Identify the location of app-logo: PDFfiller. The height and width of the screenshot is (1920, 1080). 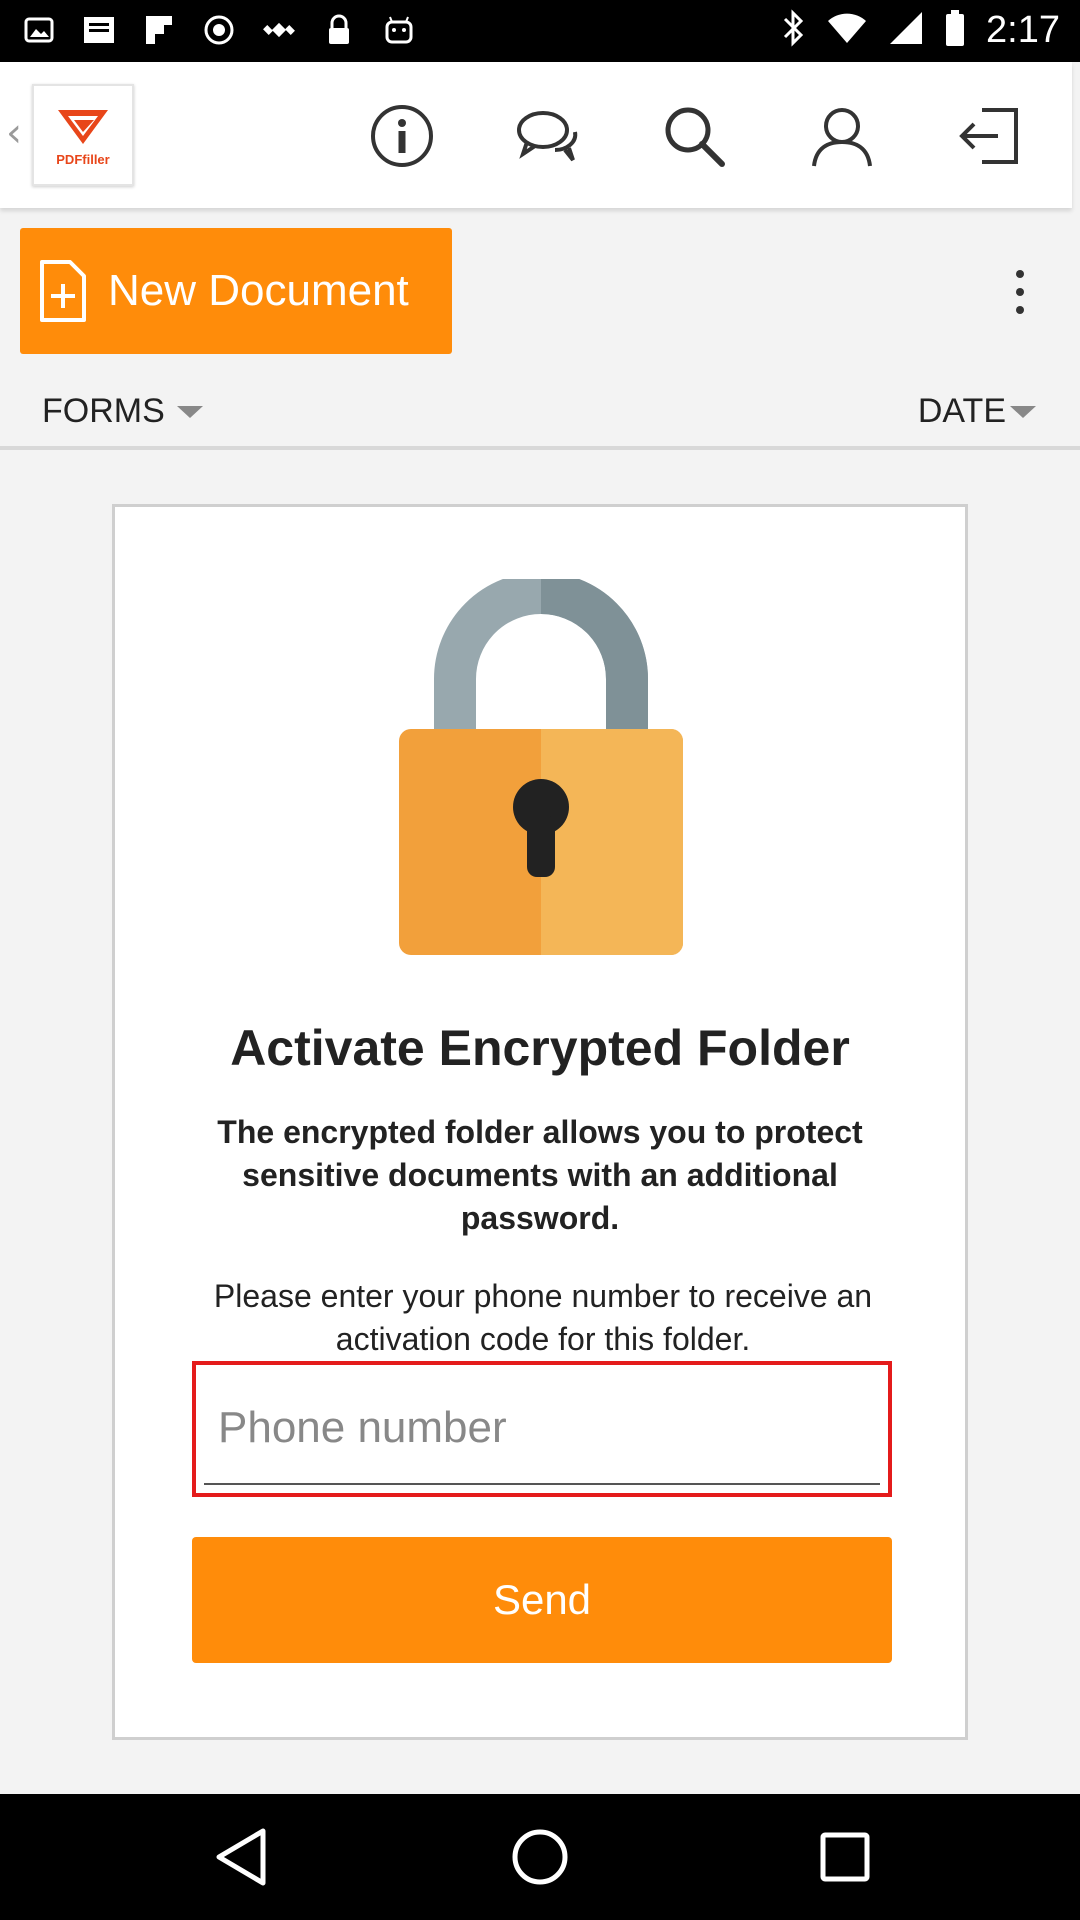
(83, 135).